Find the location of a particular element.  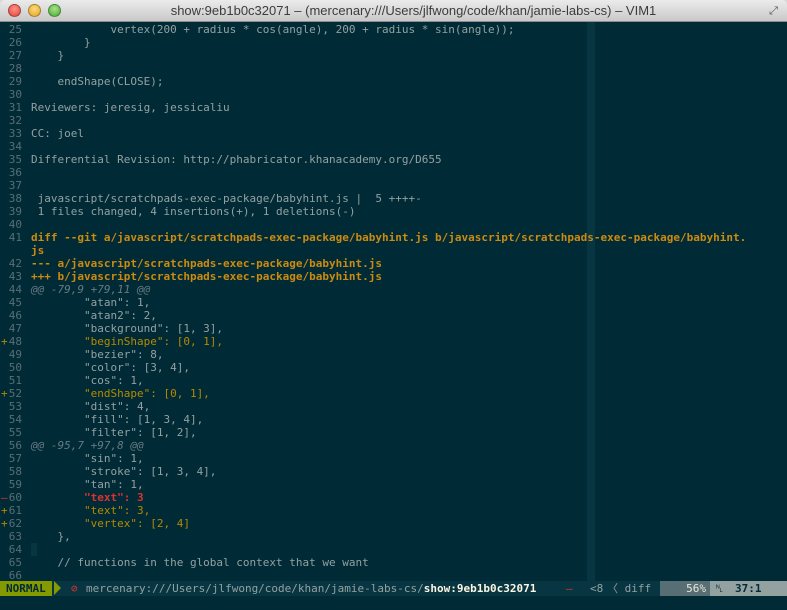

line-number: 53 is located at coordinates (15, 406).